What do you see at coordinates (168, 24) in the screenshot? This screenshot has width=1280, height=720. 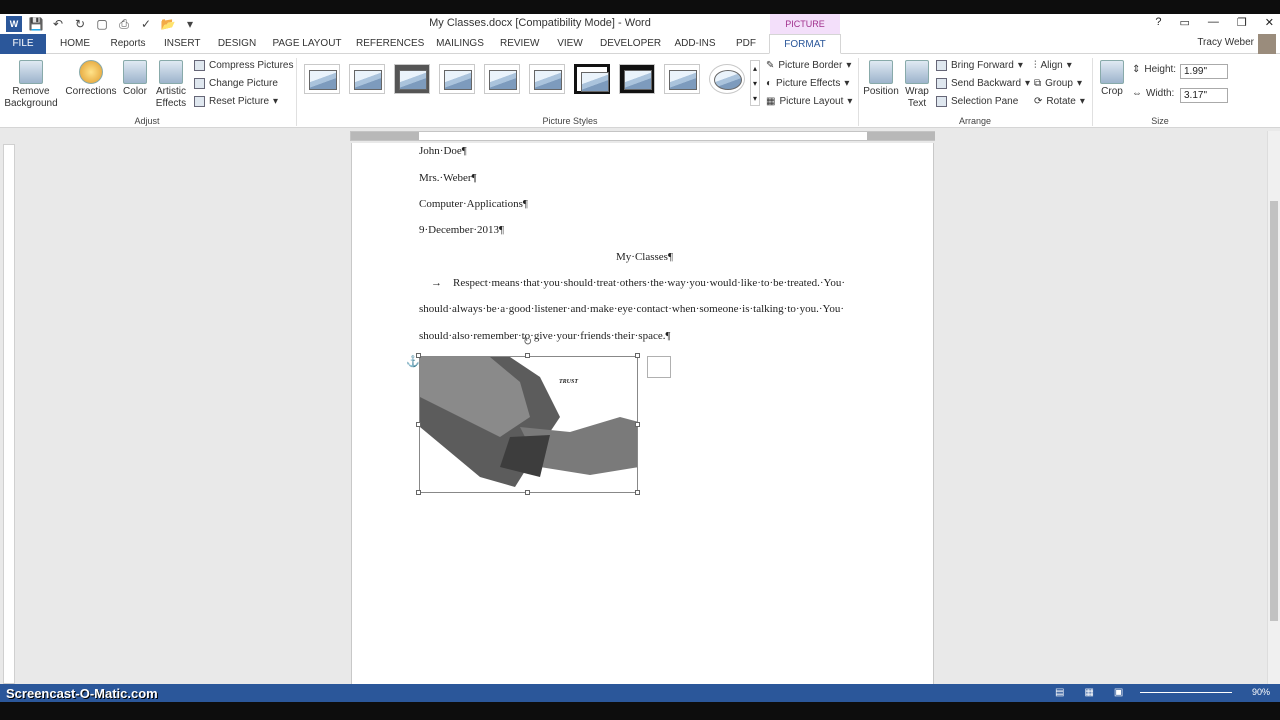 I see `open-icon: 📂` at bounding box center [168, 24].